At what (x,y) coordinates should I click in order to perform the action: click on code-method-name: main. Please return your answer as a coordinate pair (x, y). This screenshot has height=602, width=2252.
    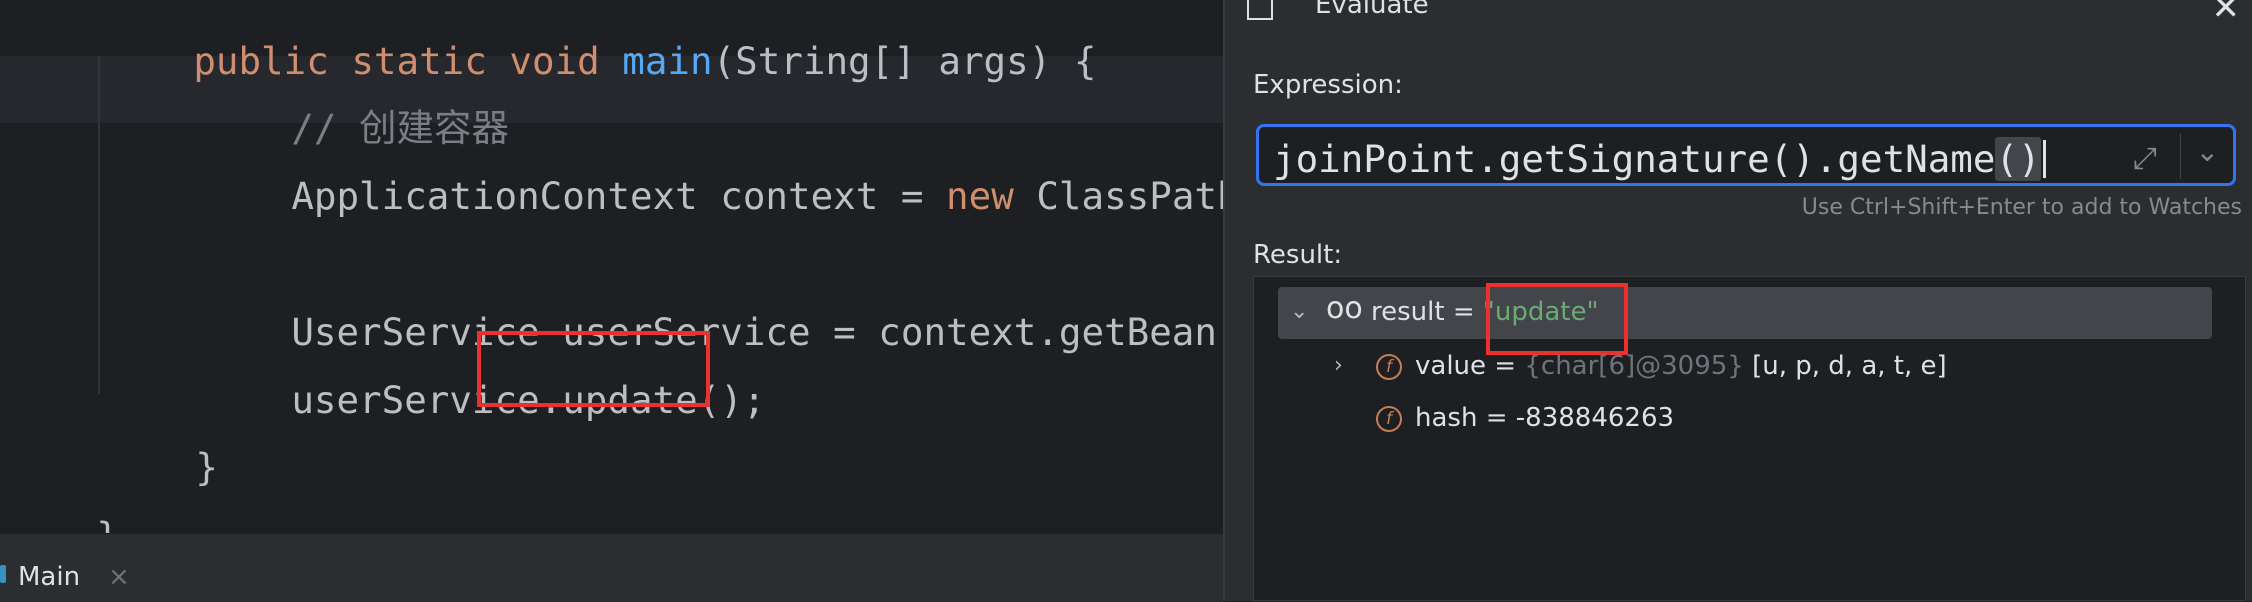
    Looking at the image, I should click on (667, 60).